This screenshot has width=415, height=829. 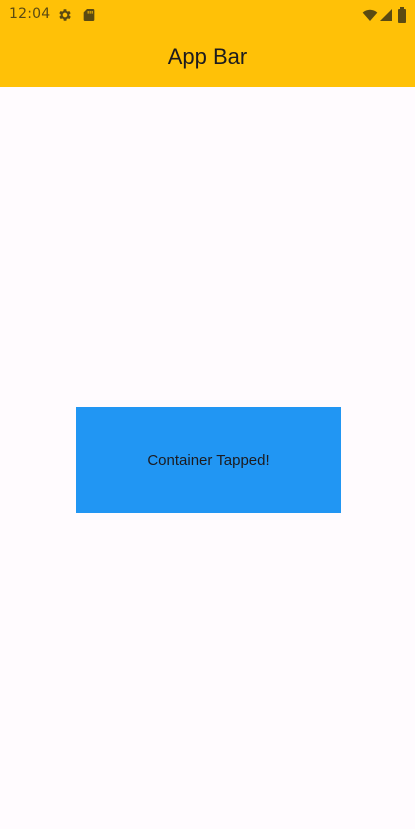 I want to click on app-bar: App Bar, so click(x=207, y=58).